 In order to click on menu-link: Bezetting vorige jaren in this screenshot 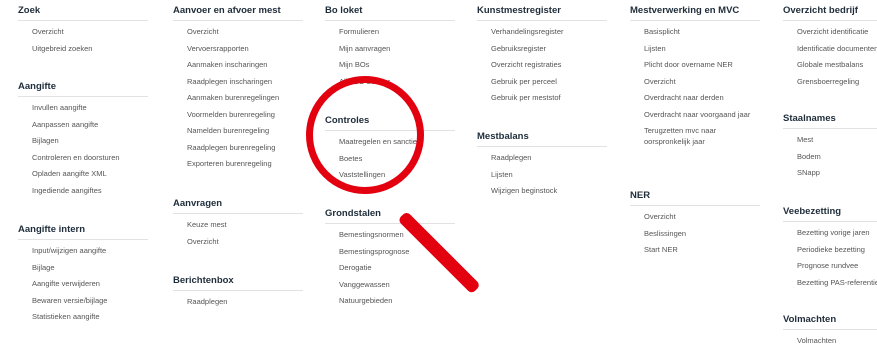, I will do `click(830, 233)`.